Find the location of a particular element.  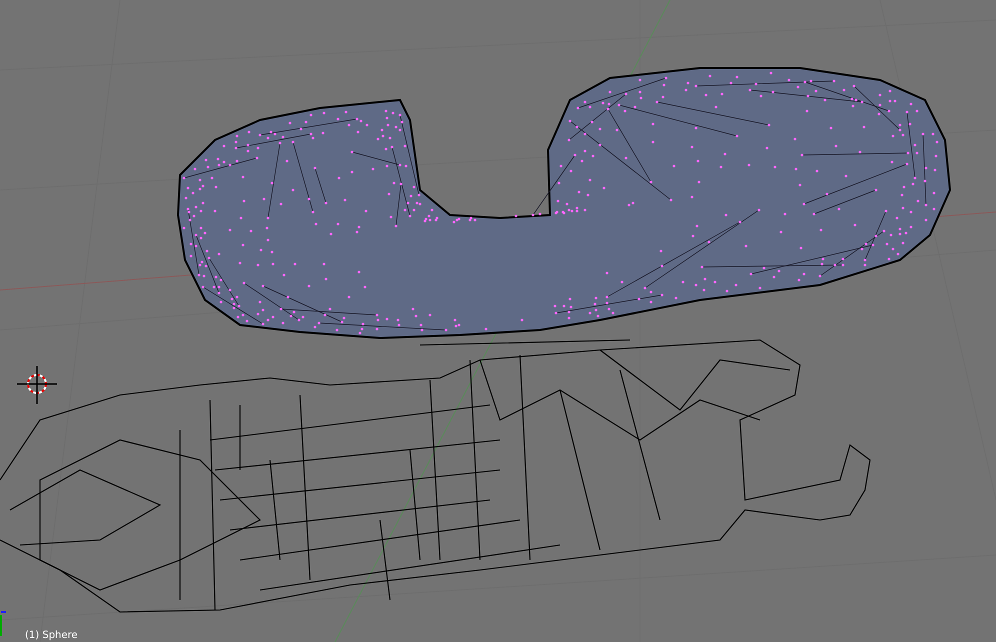

crosshair-icon is located at coordinates (37, 385).